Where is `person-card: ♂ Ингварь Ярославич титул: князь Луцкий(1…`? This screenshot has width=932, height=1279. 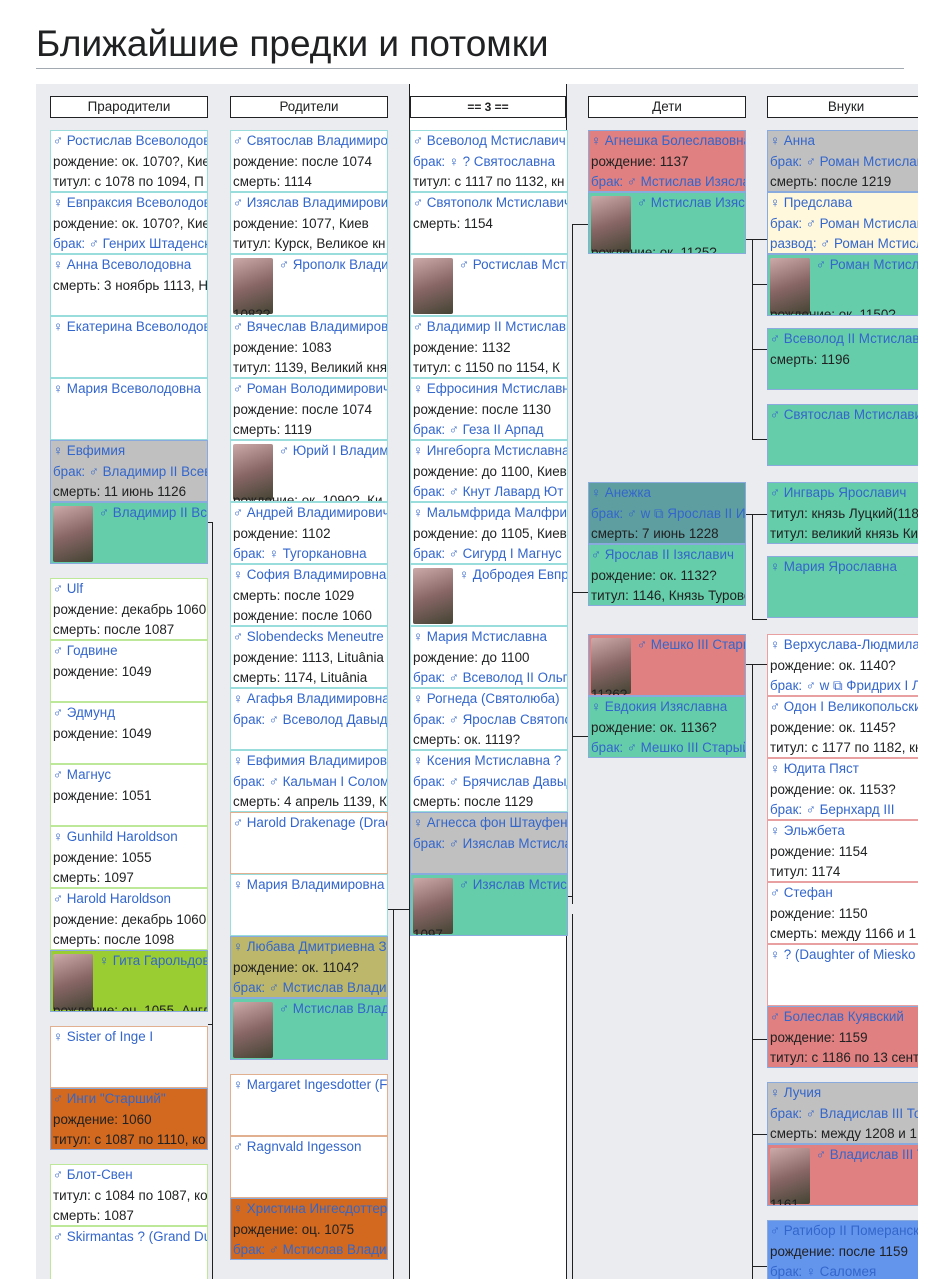 person-card: ♂ Ингварь Ярославич титул: князь Луцкий(1… is located at coordinates (842, 513).